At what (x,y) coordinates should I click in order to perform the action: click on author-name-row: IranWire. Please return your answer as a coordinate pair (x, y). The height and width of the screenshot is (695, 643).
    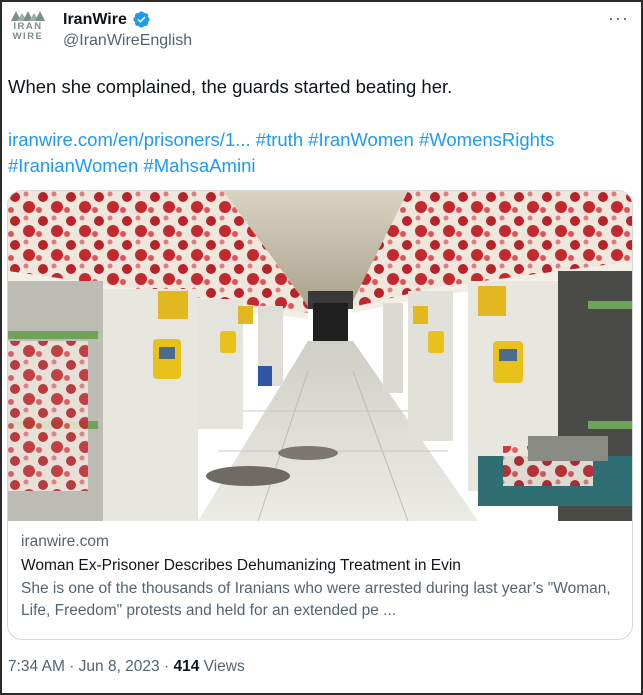
    Looking at the image, I should click on (107, 19).